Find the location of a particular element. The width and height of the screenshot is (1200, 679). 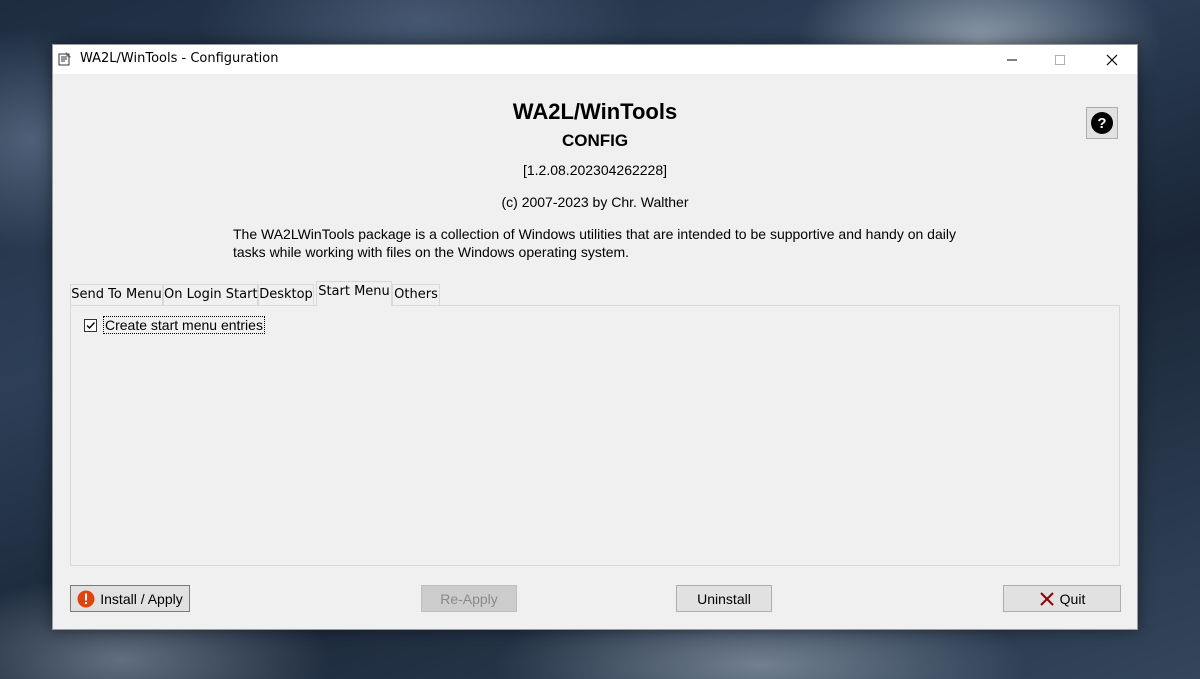

app-subtitle: CONFIG is located at coordinates (595, 140).